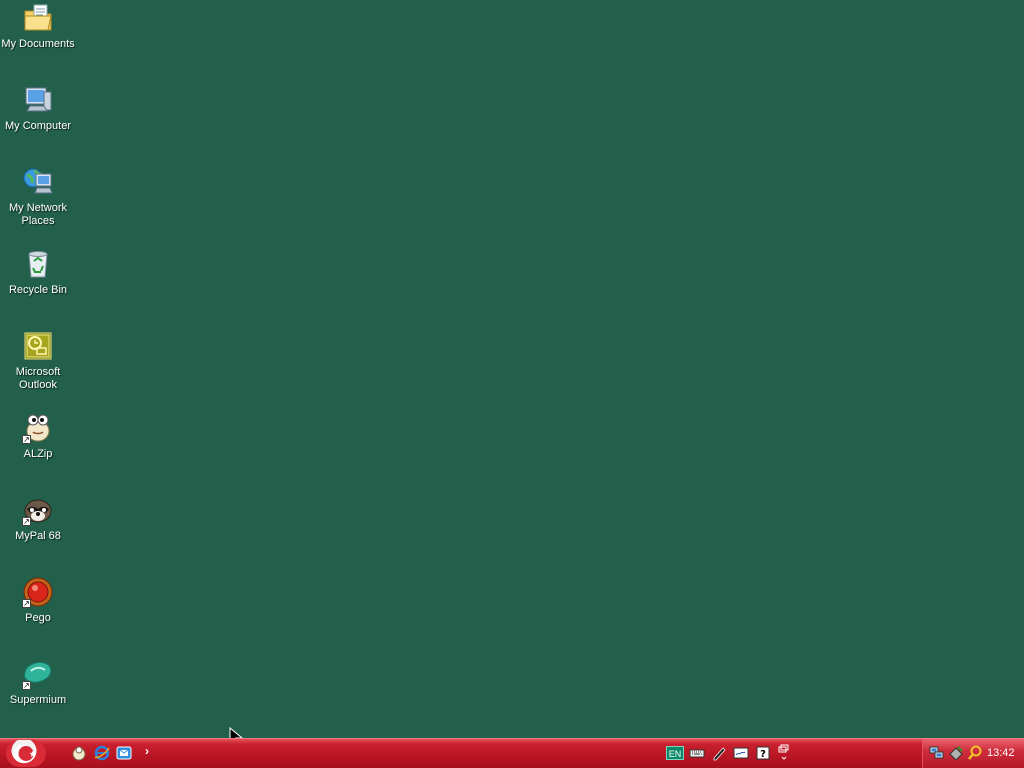 Image resolution: width=1024 pixels, height=768 pixels. What do you see at coordinates (38, 264) in the screenshot?
I see `recycle-bin-icon` at bounding box center [38, 264].